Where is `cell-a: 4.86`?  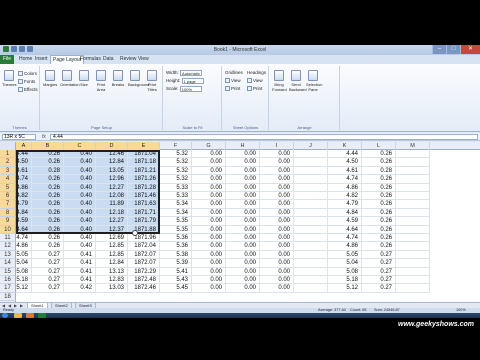
cell-a: 4.86 is located at coordinates (24, 246).